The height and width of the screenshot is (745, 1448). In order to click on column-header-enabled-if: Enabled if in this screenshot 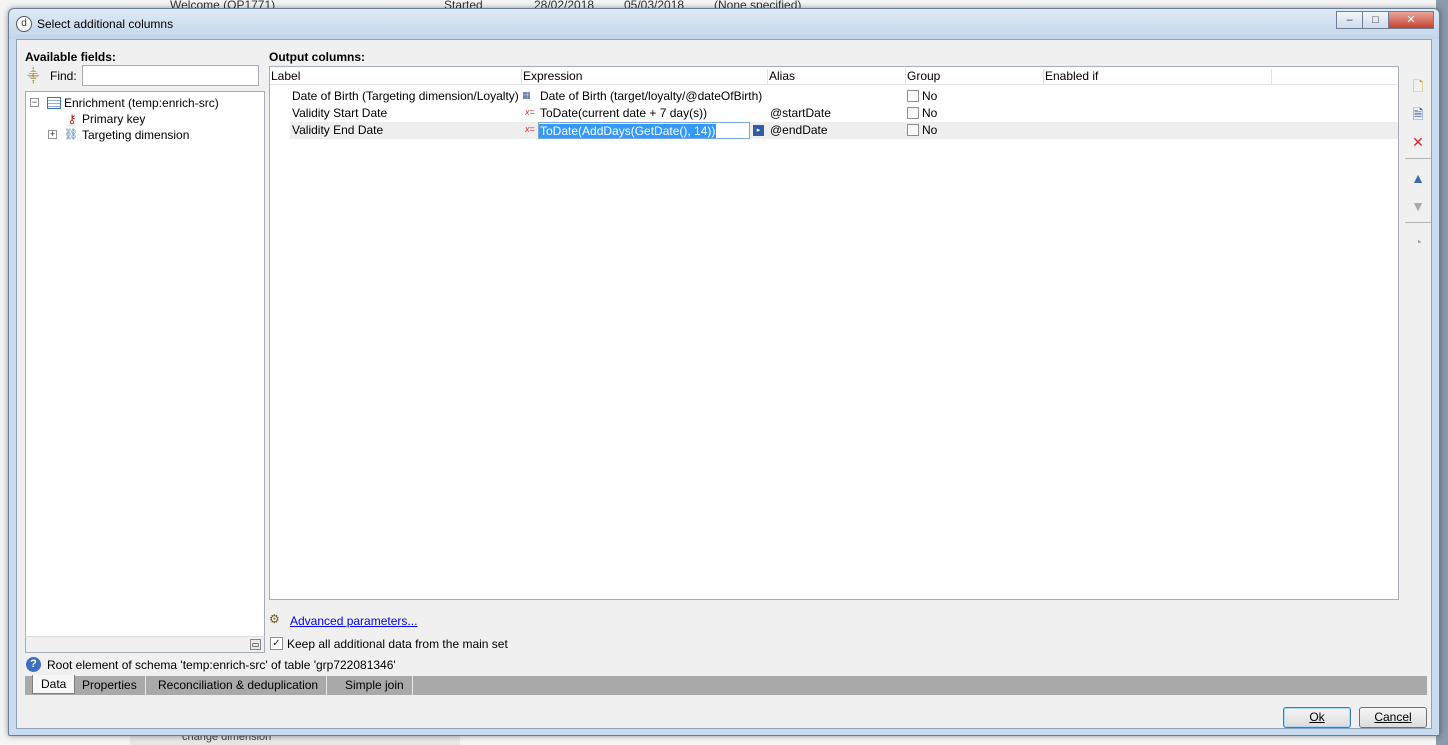, I will do `click(1158, 77)`.